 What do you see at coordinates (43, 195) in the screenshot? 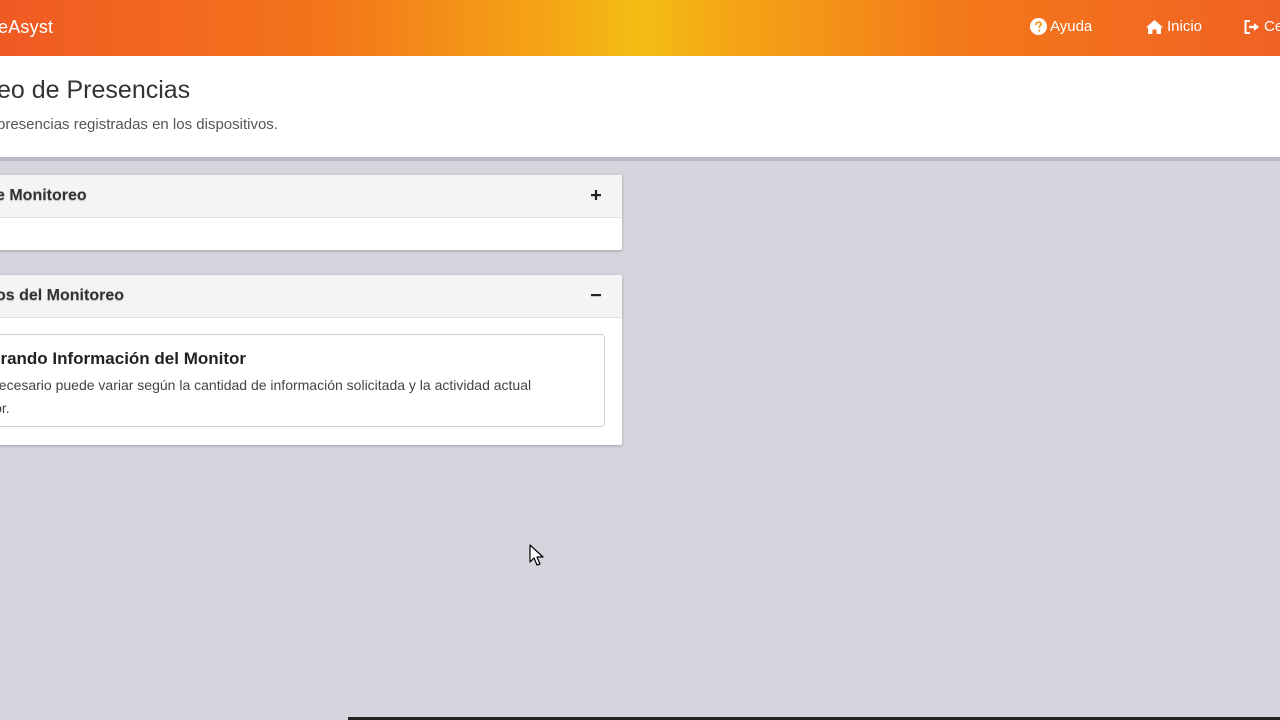
I see `panel-title: e Monitoreo` at bounding box center [43, 195].